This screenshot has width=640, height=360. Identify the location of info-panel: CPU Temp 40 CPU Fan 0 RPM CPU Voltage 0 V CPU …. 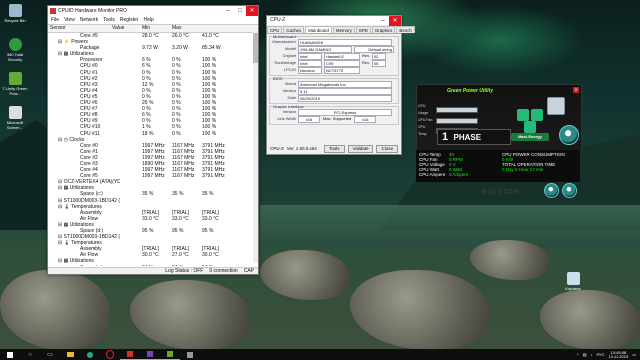
(498, 174).